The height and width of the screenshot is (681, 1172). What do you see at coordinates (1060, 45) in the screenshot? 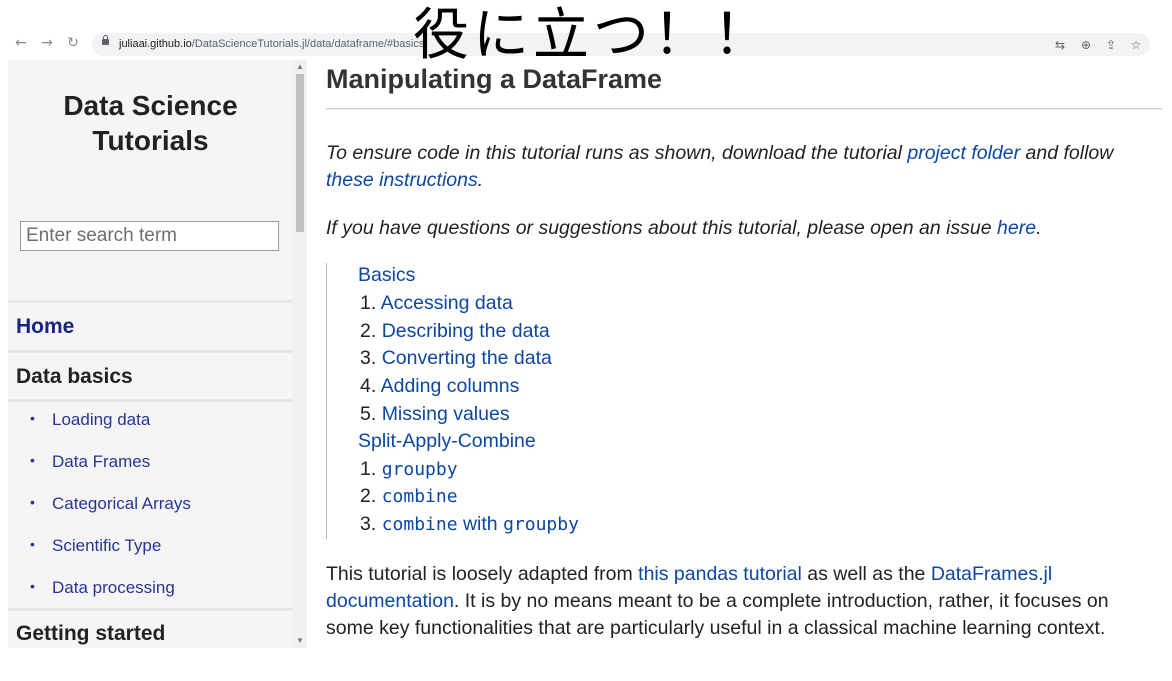
I see `translate-icon: ⇆` at bounding box center [1060, 45].